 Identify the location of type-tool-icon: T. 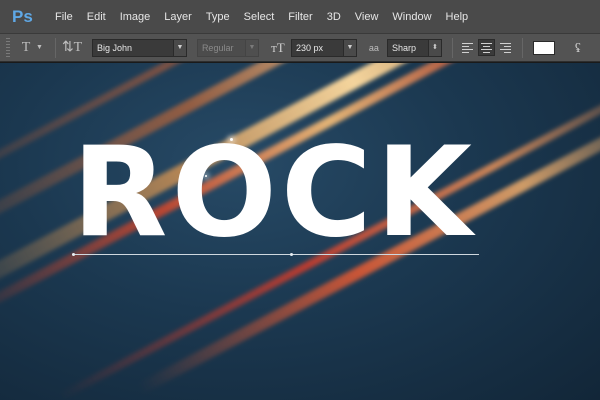
(26, 48).